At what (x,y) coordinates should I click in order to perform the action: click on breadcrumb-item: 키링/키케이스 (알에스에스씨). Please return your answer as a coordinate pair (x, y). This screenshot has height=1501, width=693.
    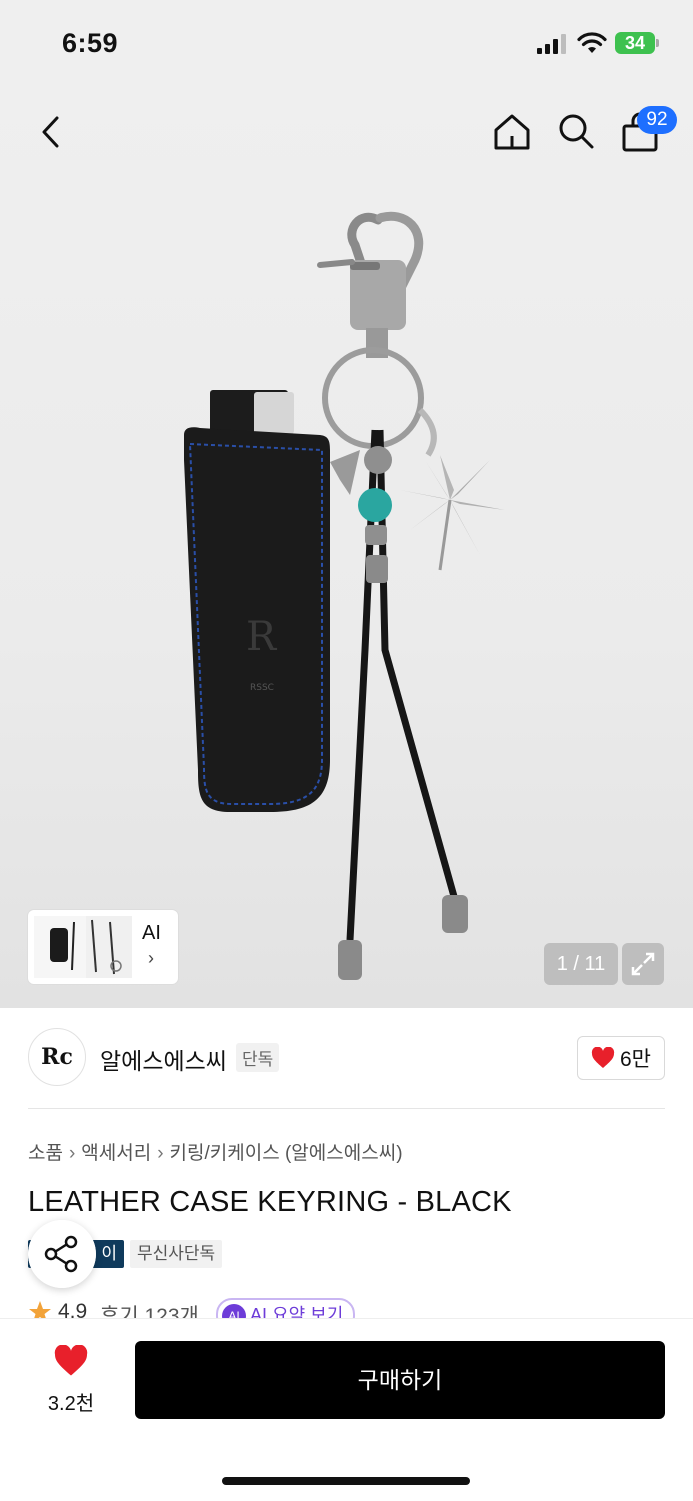
    Looking at the image, I should click on (286, 1153).